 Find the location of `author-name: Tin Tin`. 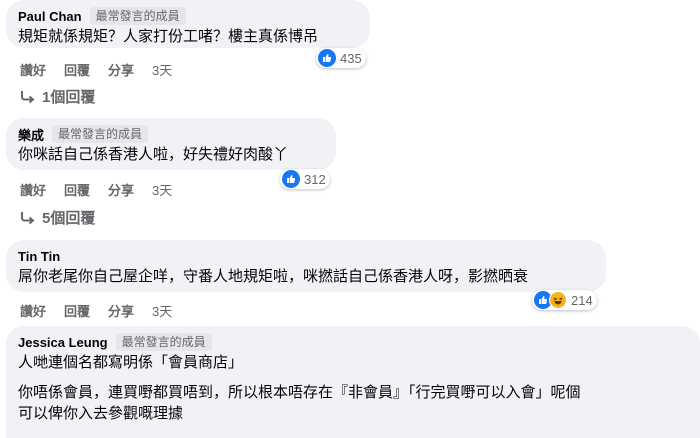

author-name: Tin Tin is located at coordinates (39, 256).